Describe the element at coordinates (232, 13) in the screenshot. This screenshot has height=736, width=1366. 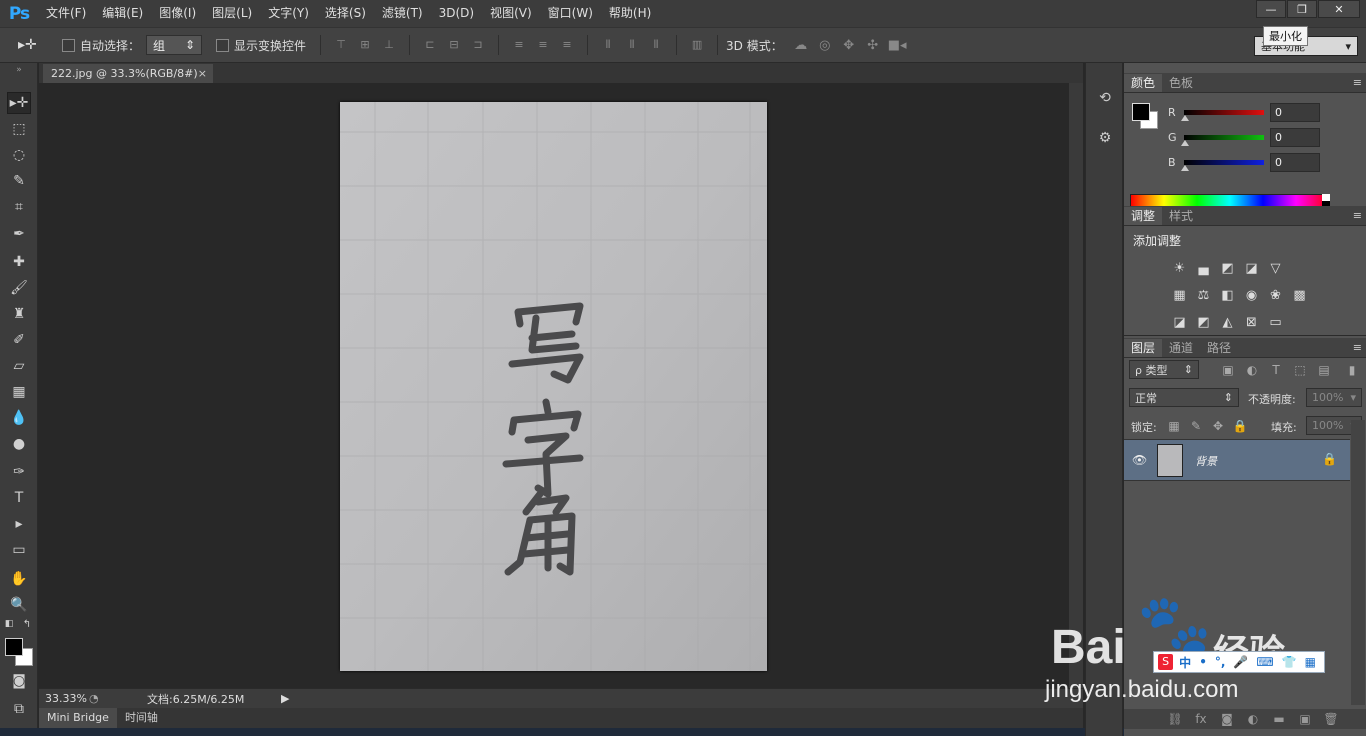
I see `menu-layer: 图层(L)` at that location.